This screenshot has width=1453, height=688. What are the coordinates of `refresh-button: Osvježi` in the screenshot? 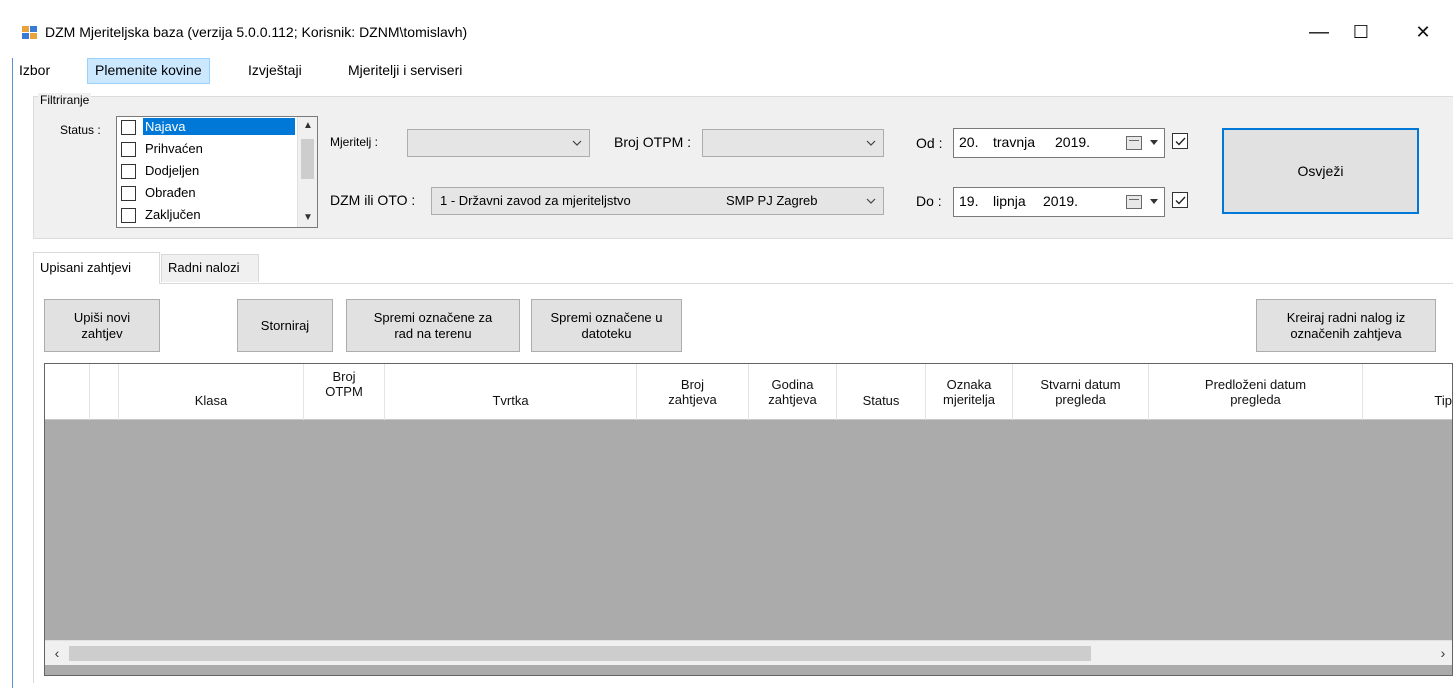 It's located at (1320, 171).